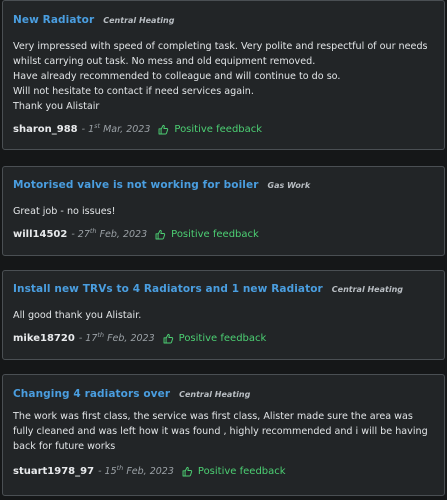  I want to click on job-title-link: Changing 4 radiators over, so click(91, 394).